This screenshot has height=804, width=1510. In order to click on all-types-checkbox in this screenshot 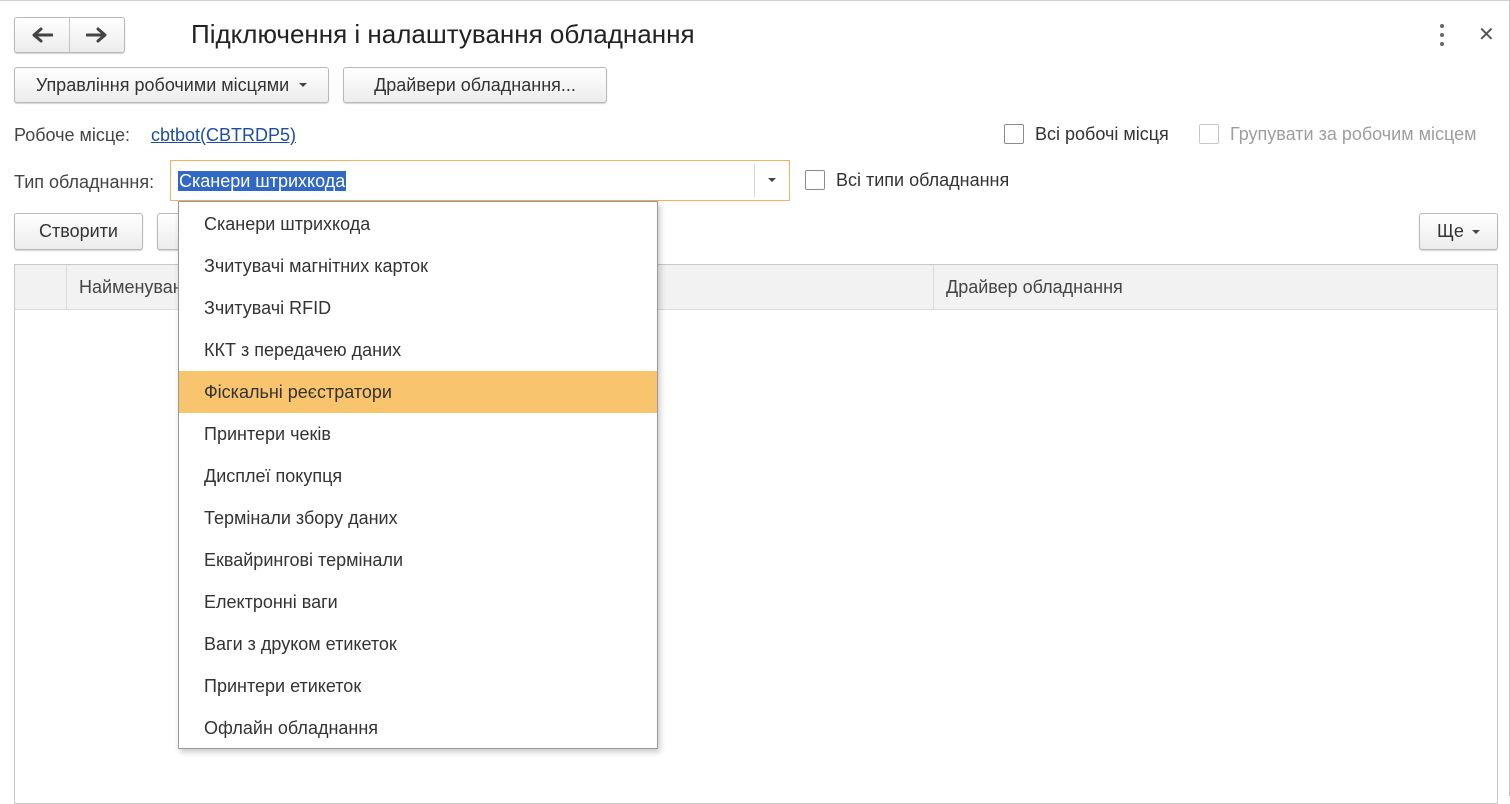, I will do `click(815, 180)`.